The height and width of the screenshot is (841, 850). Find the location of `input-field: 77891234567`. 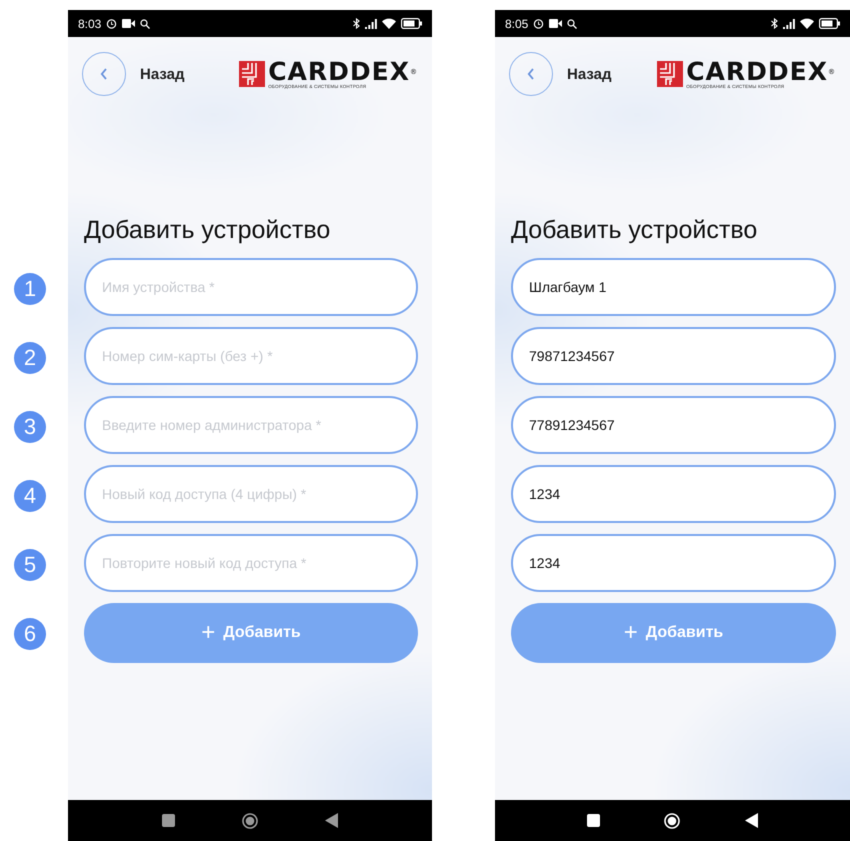

input-field: 77891234567 is located at coordinates (673, 425).